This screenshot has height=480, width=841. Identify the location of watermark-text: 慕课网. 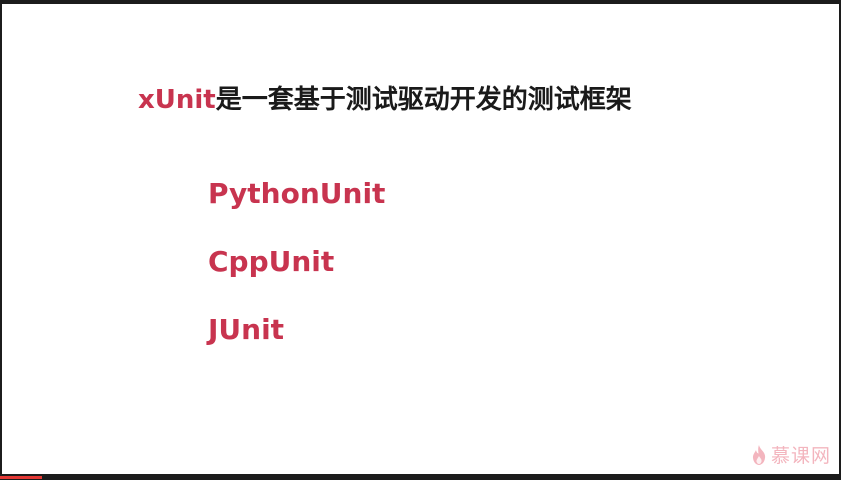
(800, 456).